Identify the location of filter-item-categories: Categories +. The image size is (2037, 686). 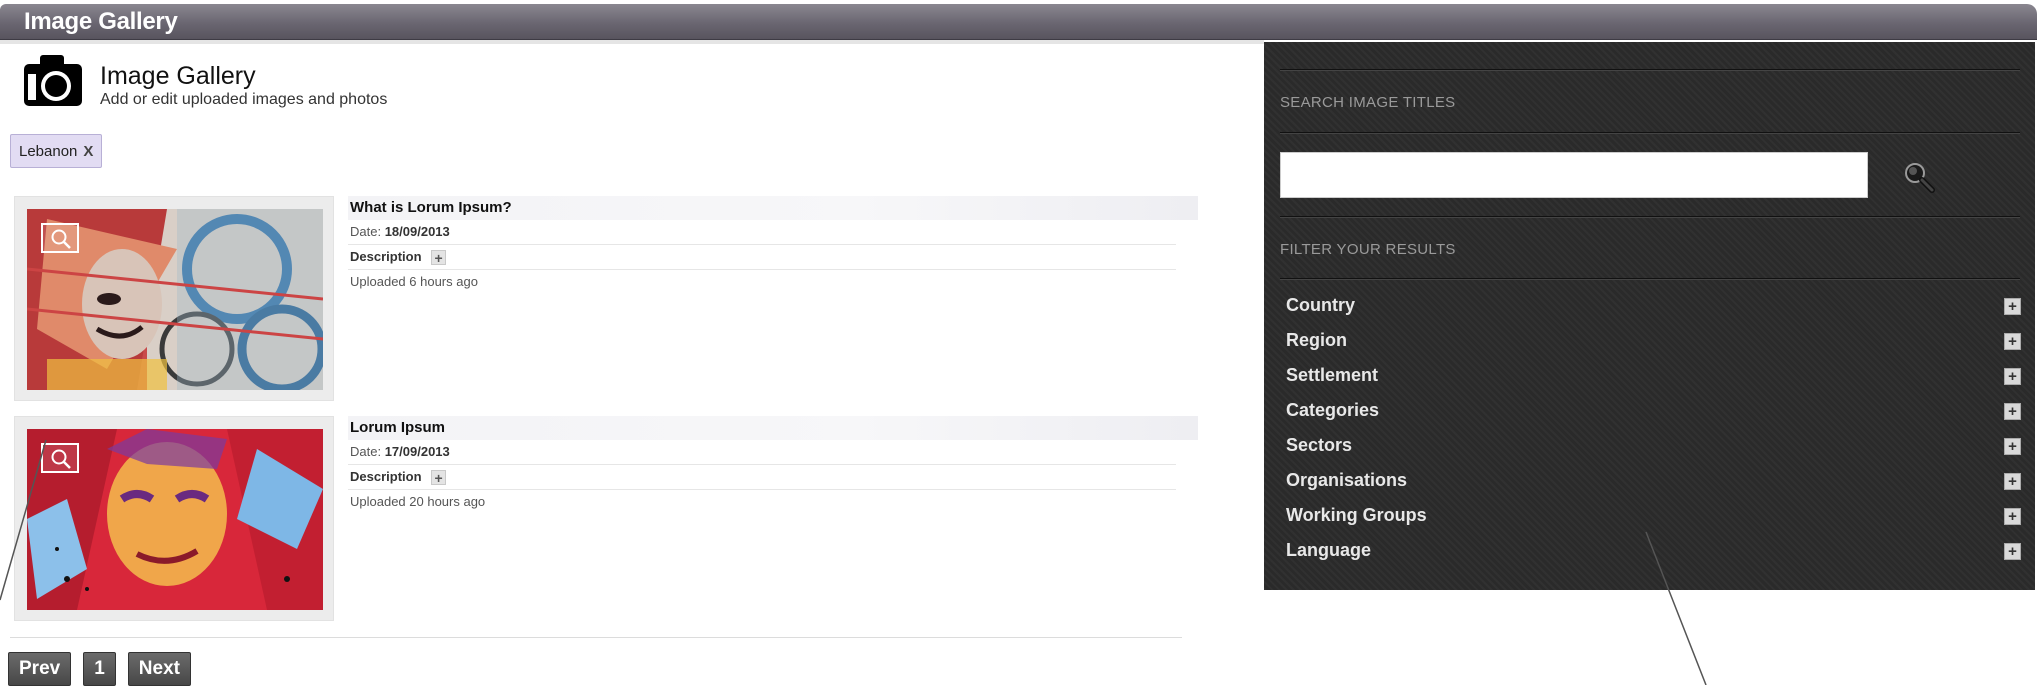
(1649, 412).